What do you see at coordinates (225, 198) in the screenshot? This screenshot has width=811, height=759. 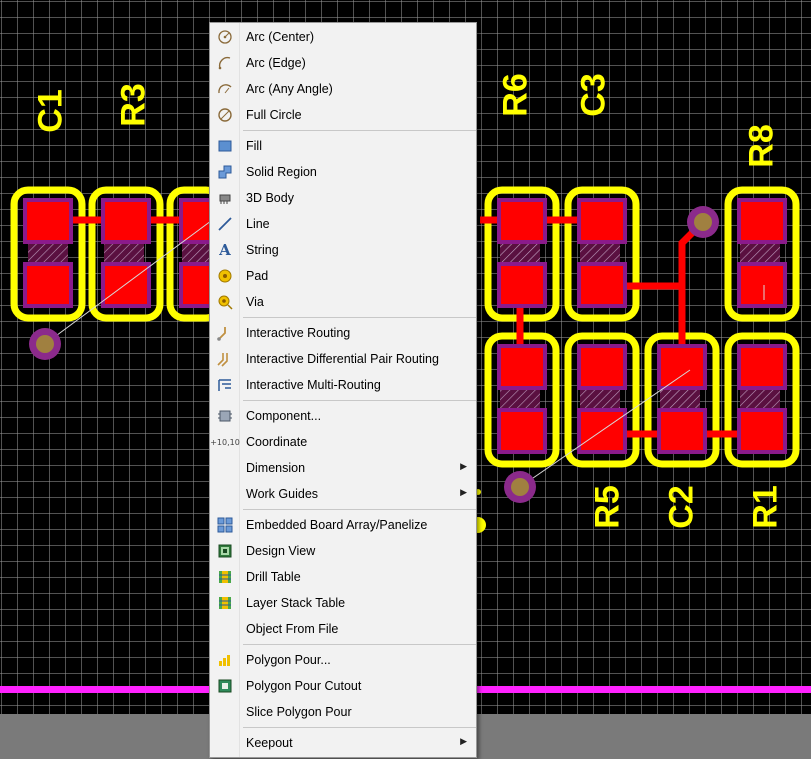 I see `3d-body-icon` at bounding box center [225, 198].